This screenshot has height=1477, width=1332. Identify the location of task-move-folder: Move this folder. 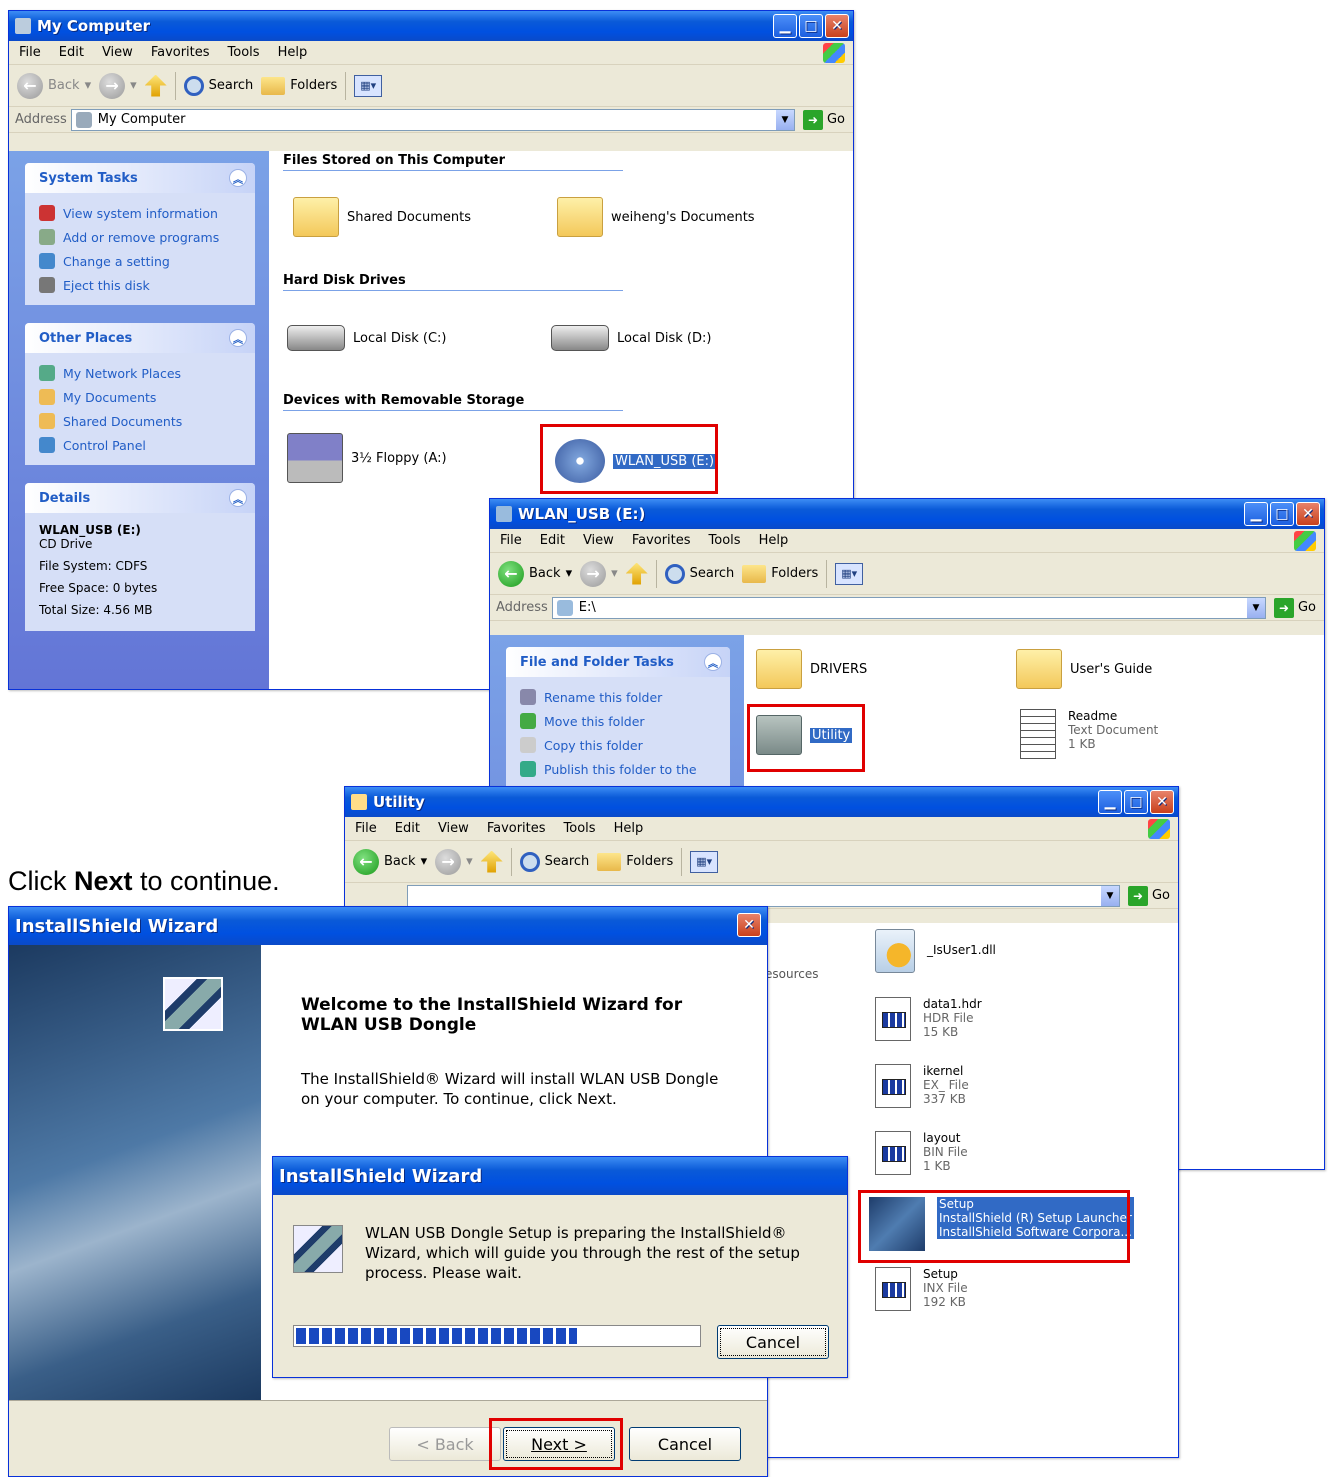
(618, 721).